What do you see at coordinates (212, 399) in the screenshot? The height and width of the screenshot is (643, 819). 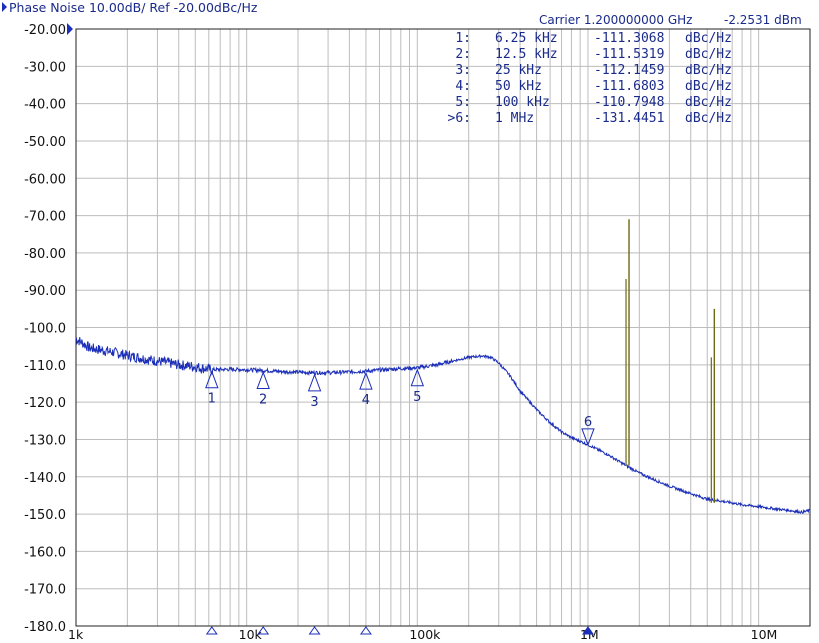 I see `marker-label: 1` at bounding box center [212, 399].